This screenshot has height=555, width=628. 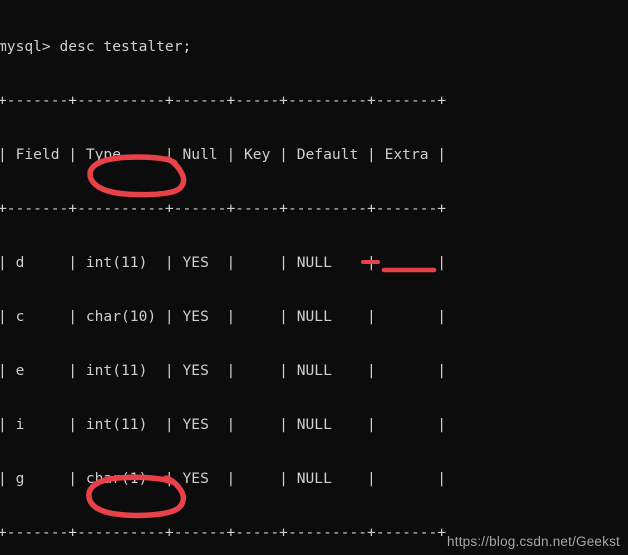 What do you see at coordinates (223, 262) in the screenshot?
I see `terminal-line: | d | int(11) | YES | | NULL | |` at bounding box center [223, 262].